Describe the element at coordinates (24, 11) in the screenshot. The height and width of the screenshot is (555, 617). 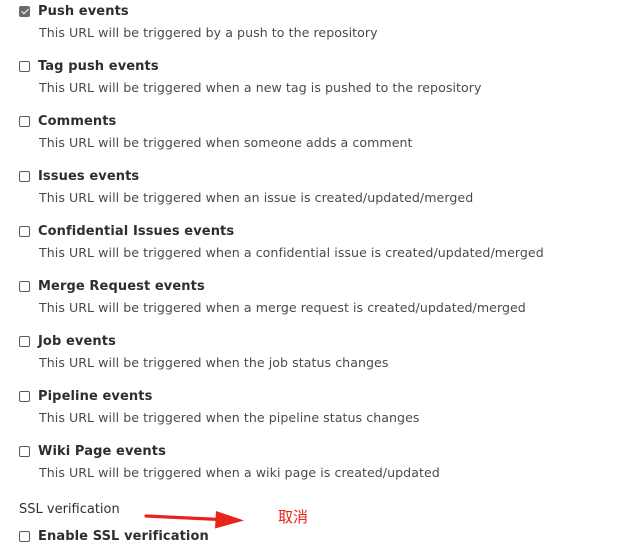
I see `push-events-checkbox` at that location.